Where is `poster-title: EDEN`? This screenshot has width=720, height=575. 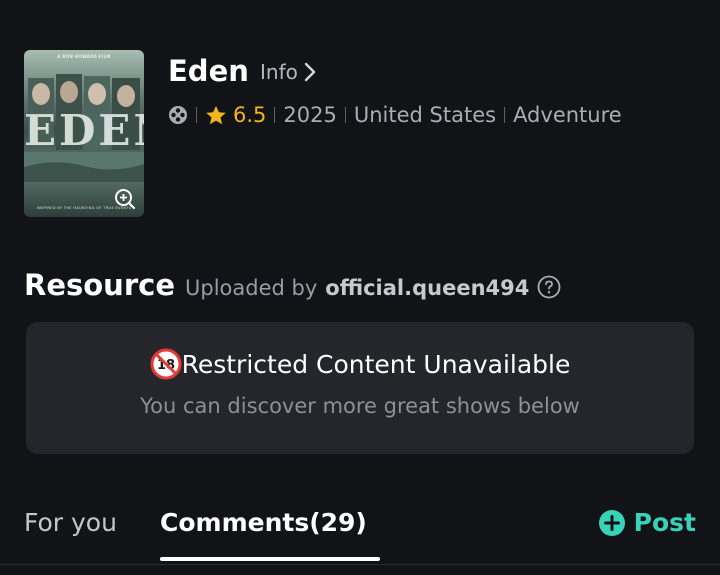 poster-title: EDEN is located at coordinates (84, 130).